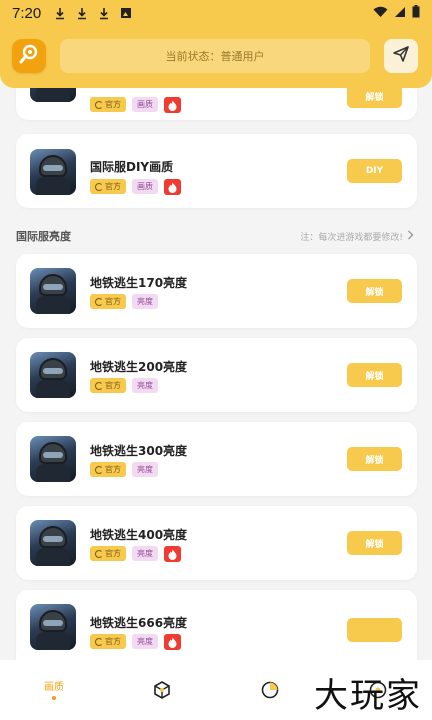  I want to click on signal-icon, so click(400, 13).